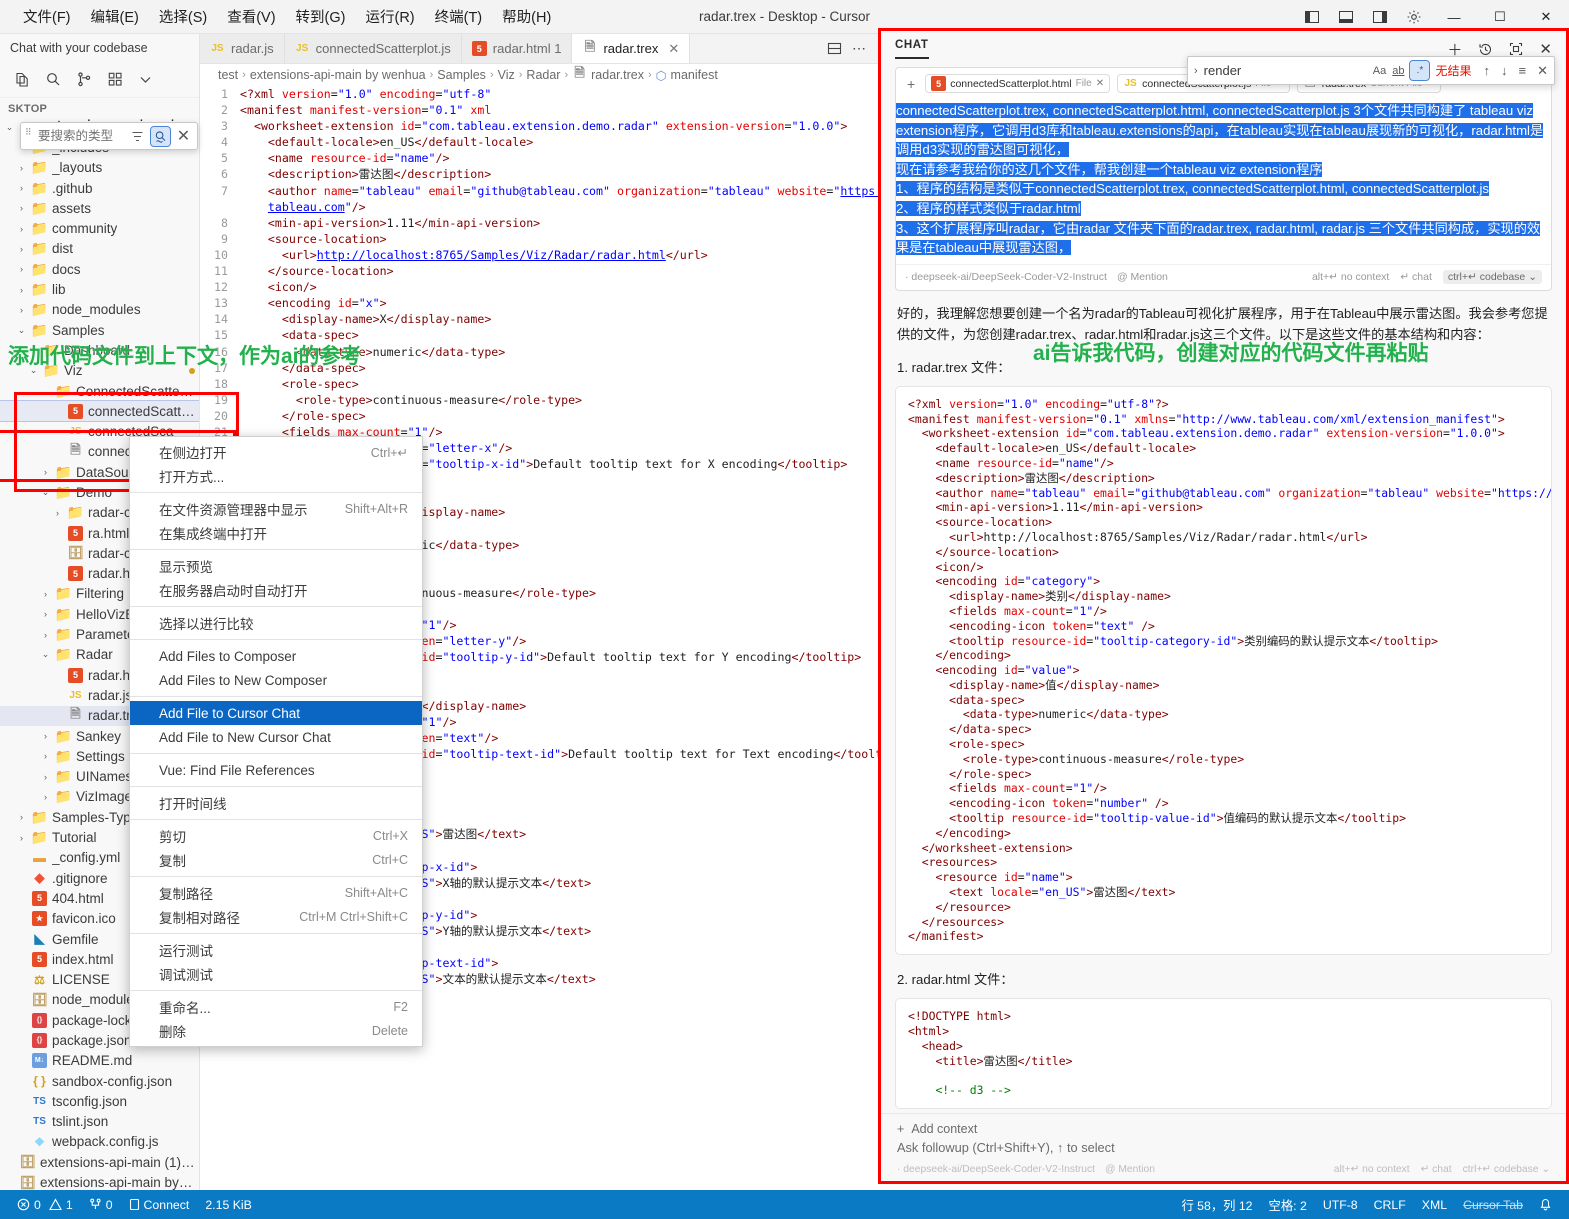  Describe the element at coordinates (1434, 1204) in the screenshot. I see `status-language-mode: XML` at that location.